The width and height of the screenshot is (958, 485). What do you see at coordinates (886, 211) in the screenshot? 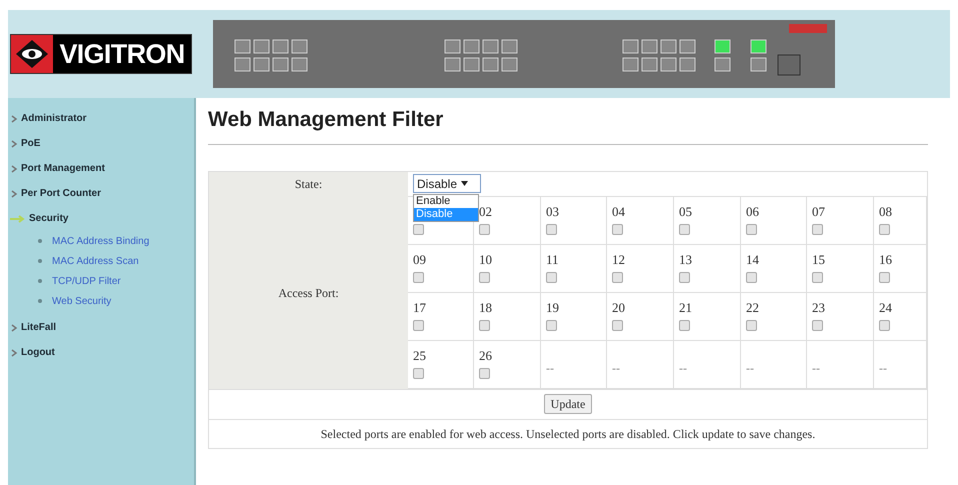
I see `port-number: 08` at bounding box center [886, 211].